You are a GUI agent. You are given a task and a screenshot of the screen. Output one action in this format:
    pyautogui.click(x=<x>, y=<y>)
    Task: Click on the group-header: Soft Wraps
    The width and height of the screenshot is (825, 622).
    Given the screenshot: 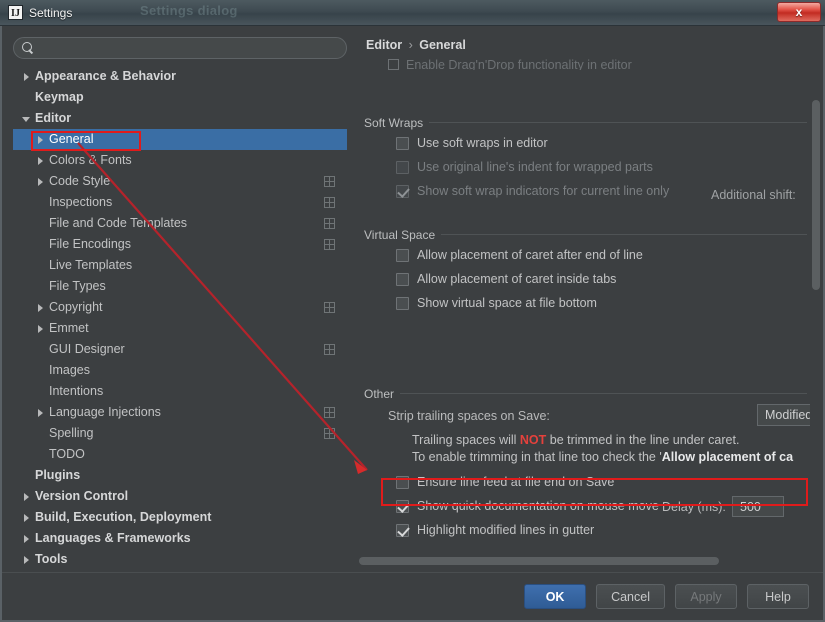 What is the action you would take?
    pyautogui.click(x=585, y=122)
    